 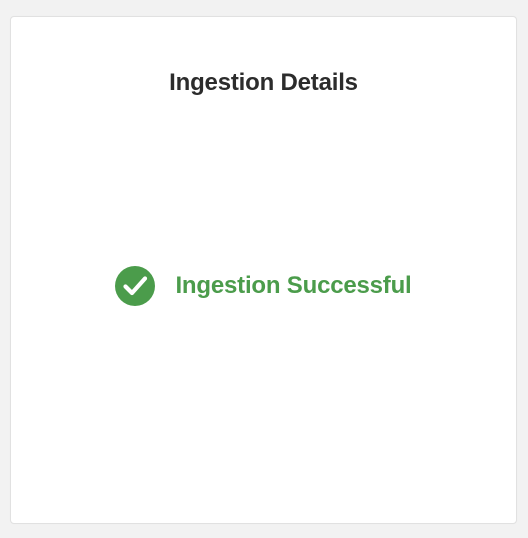 What do you see at coordinates (263, 82) in the screenshot?
I see `card-title: Ingestion Details` at bounding box center [263, 82].